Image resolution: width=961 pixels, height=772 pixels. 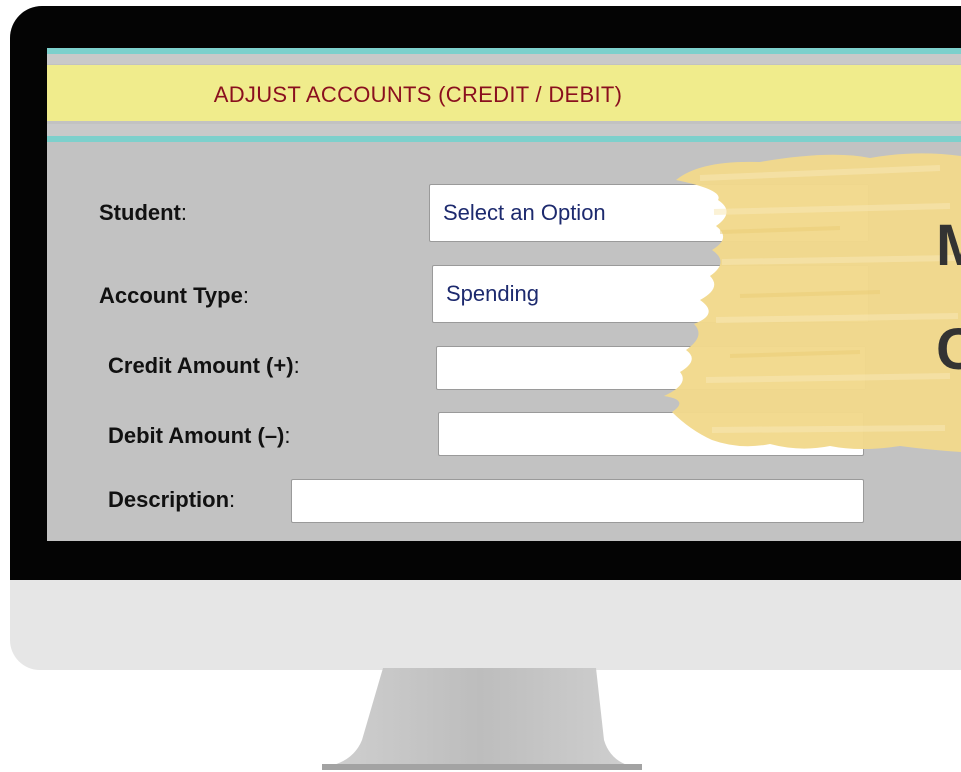 What do you see at coordinates (948, 245) in the screenshot?
I see `overlay-text-line1: M` at bounding box center [948, 245].